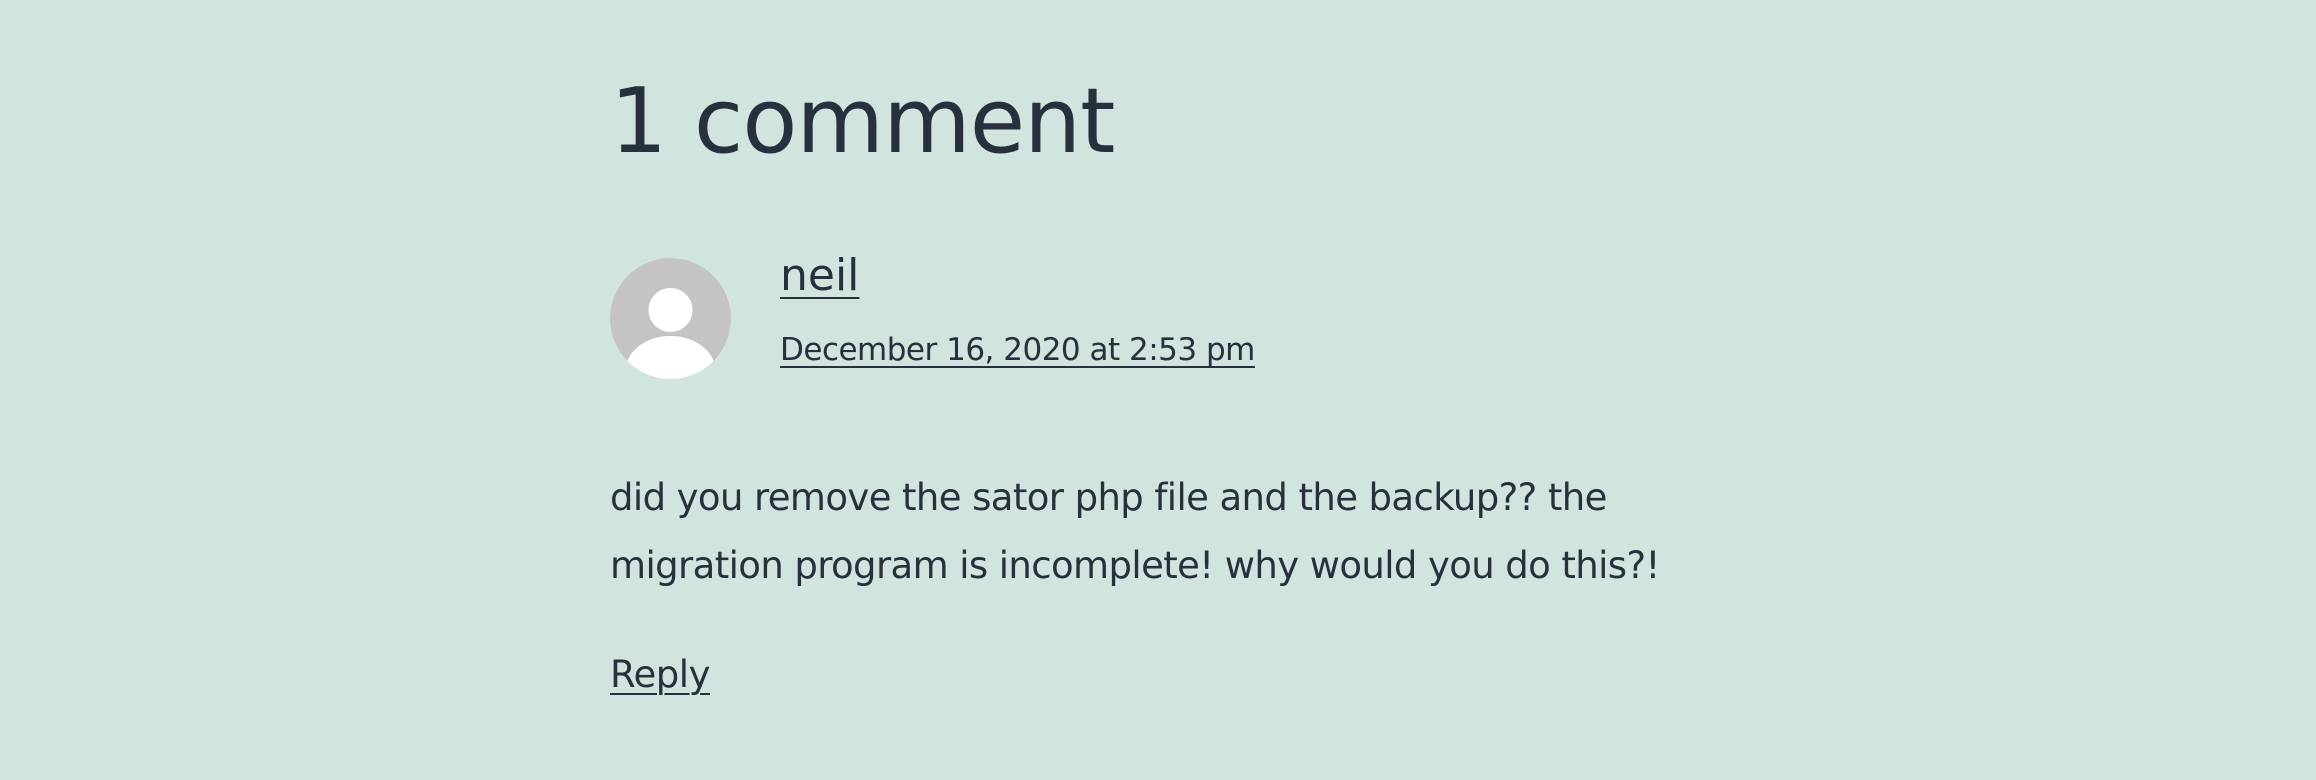 The height and width of the screenshot is (780, 2316). Describe the element at coordinates (819, 276) in the screenshot. I see `comment-author-link: neil` at that location.